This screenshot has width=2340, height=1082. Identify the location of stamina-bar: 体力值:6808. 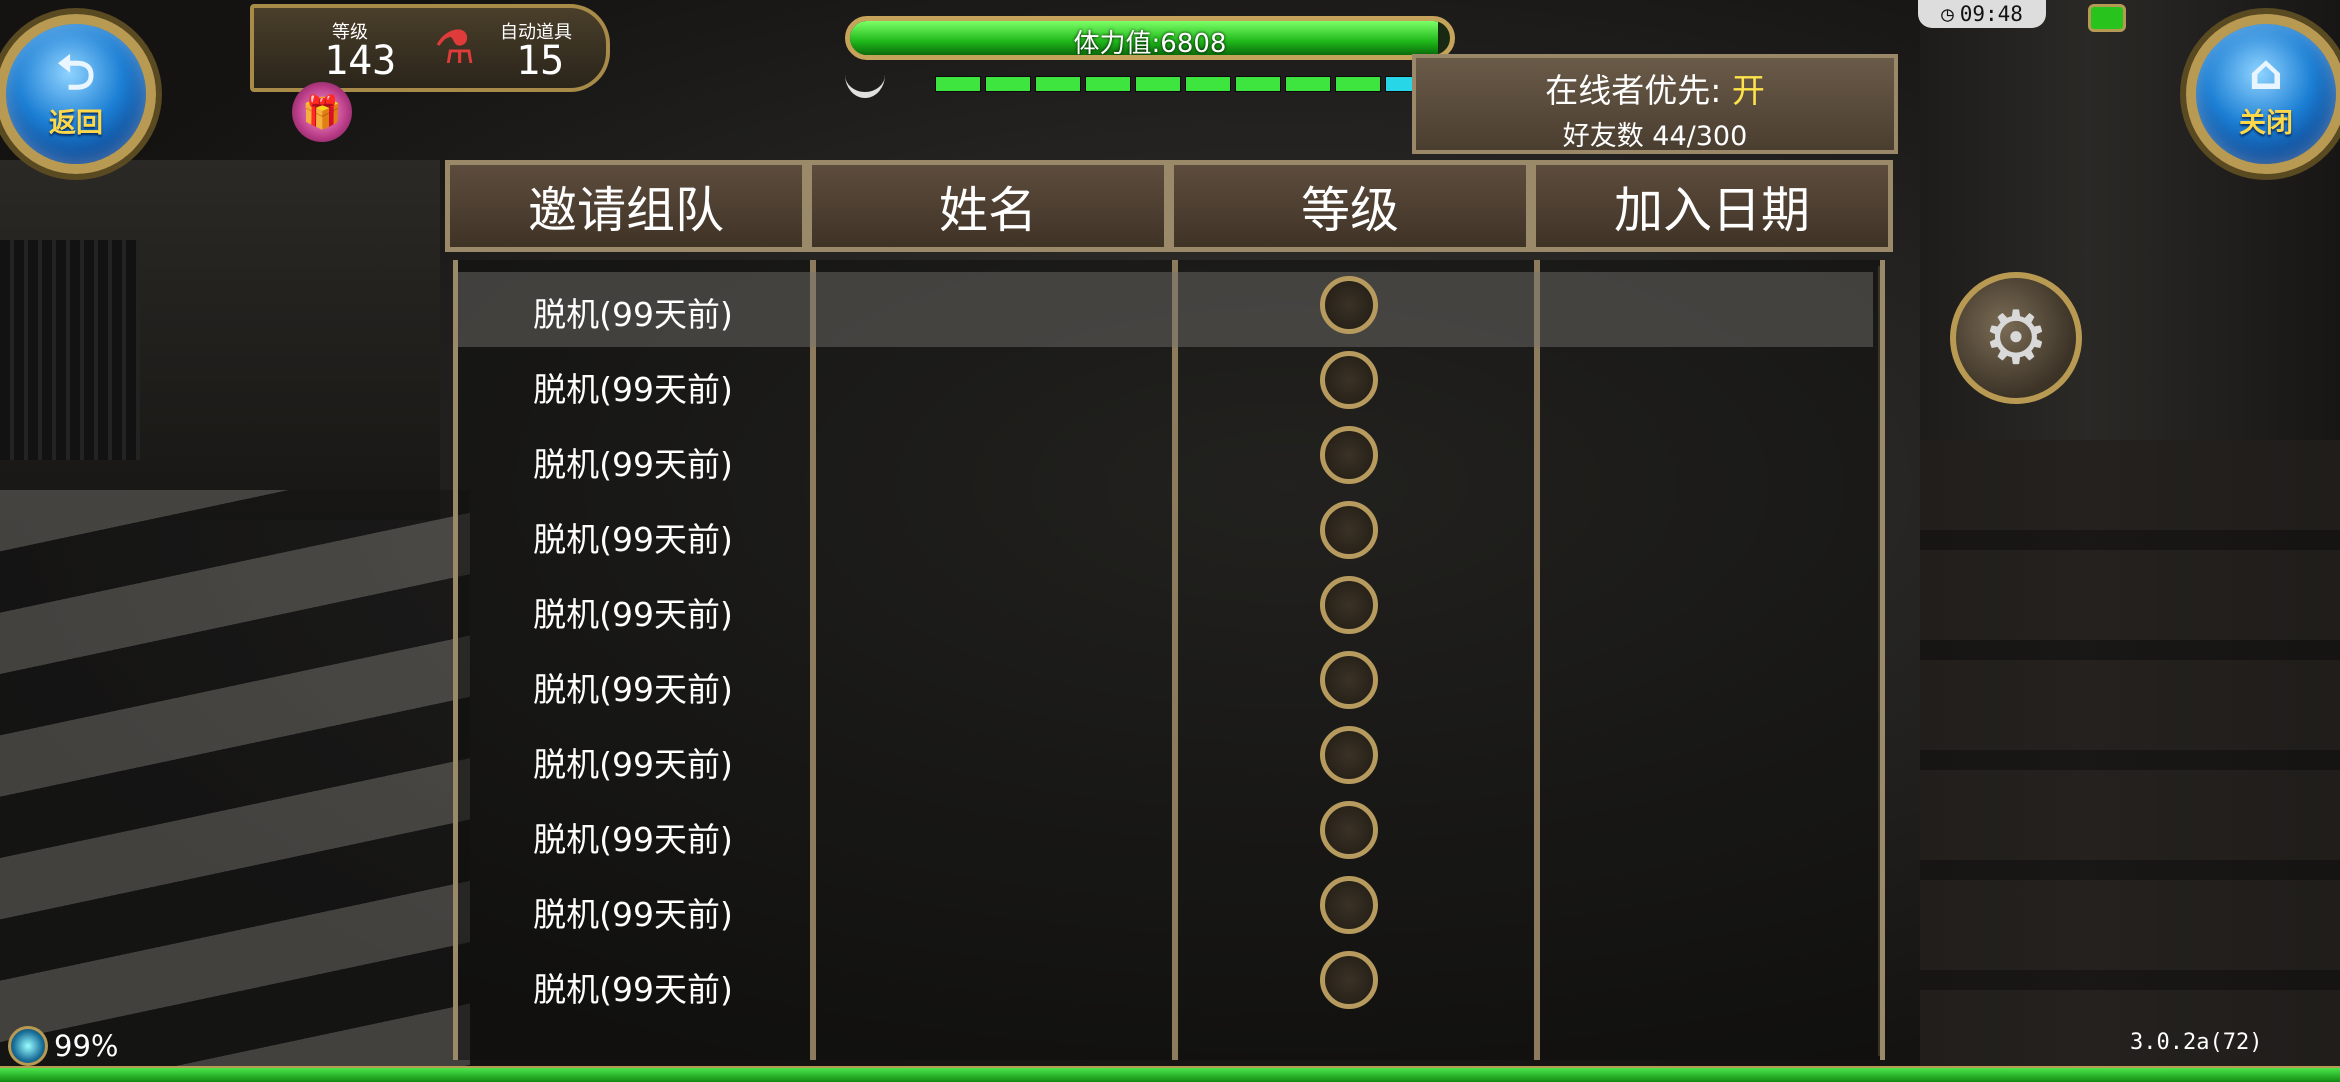
(1150, 38).